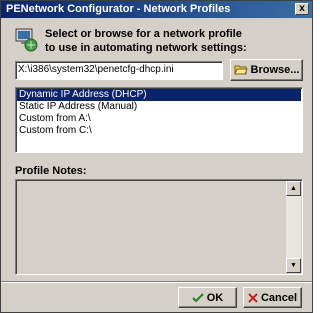 The height and width of the screenshot is (313, 320). I want to click on footer-separator, so click(156, 282).